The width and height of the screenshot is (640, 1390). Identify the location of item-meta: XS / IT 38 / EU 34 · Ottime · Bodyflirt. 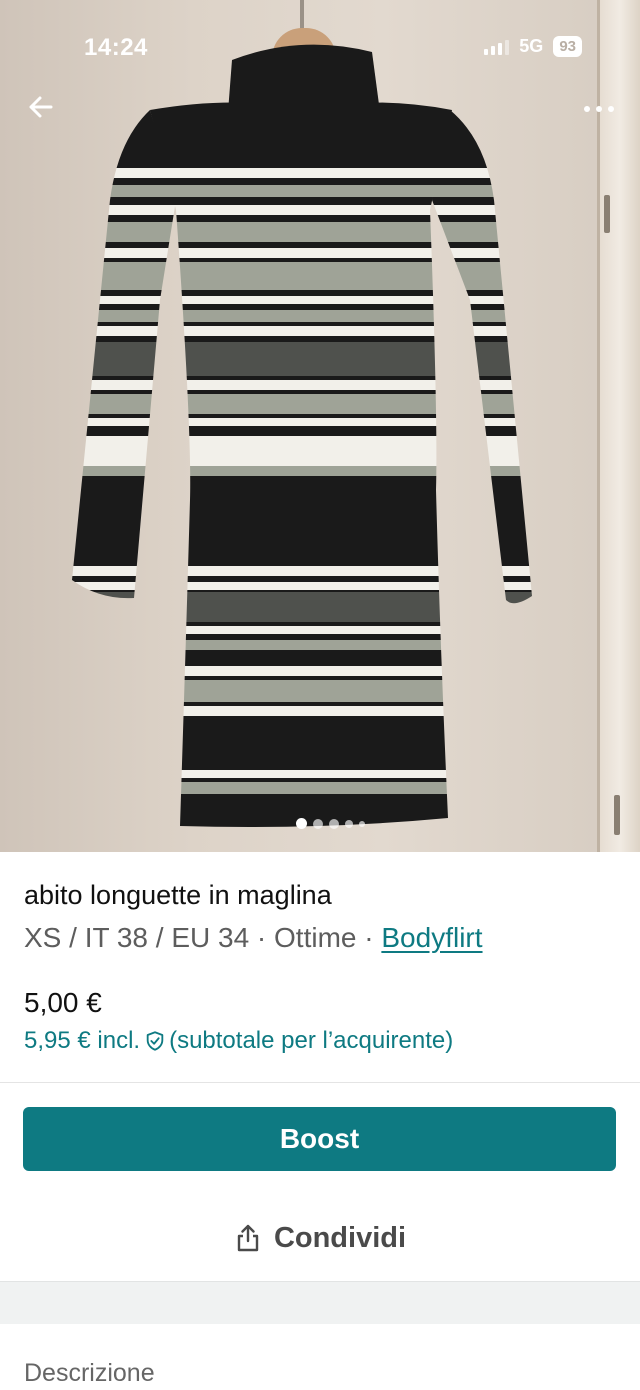
(253, 938).